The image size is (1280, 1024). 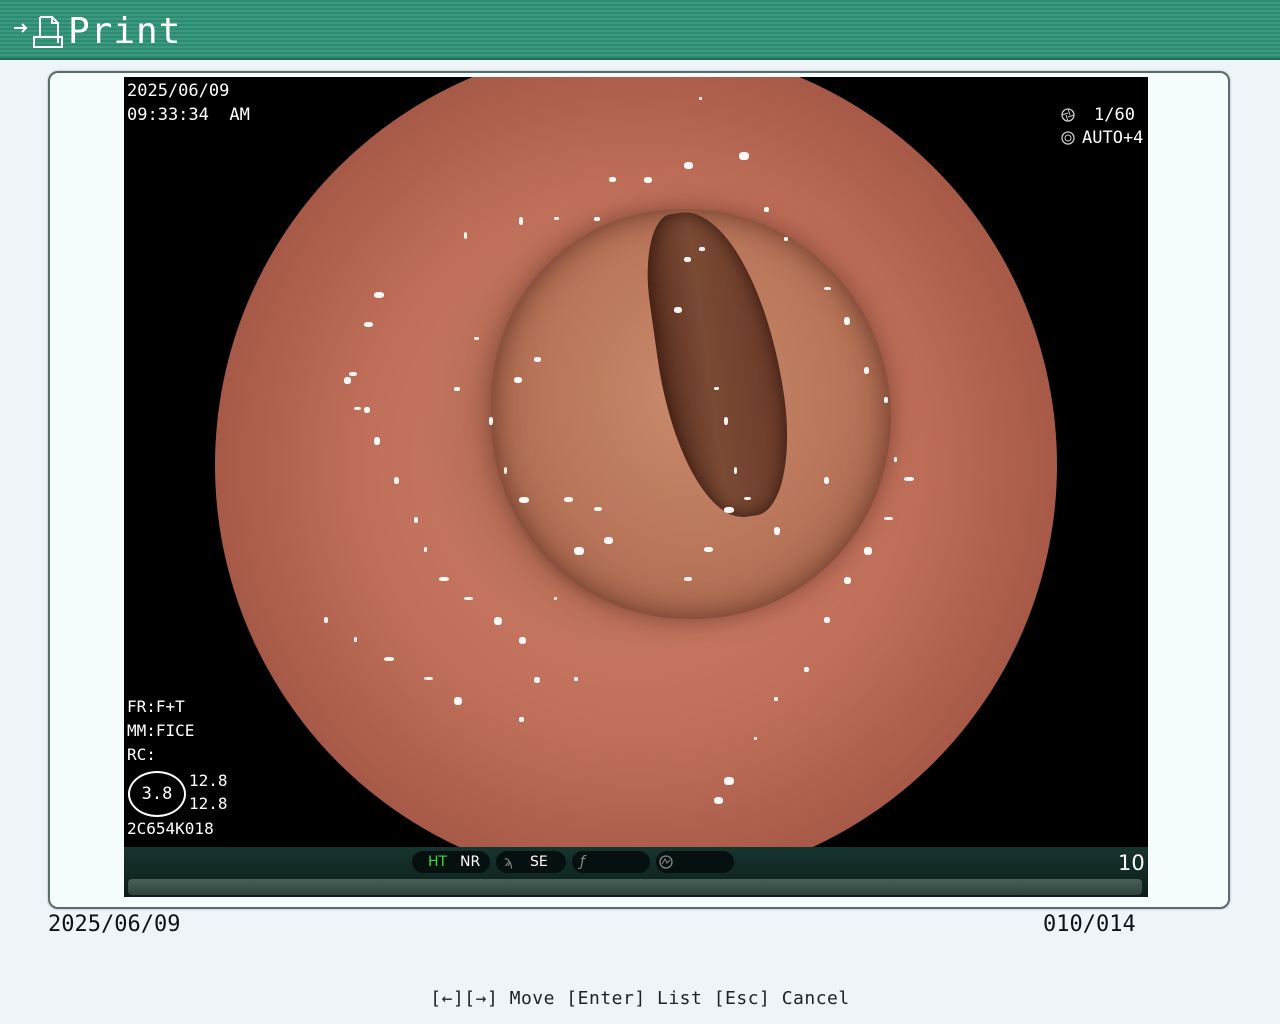 What do you see at coordinates (114, 924) in the screenshot?
I see `footer-date: 2025/06/09` at bounding box center [114, 924].